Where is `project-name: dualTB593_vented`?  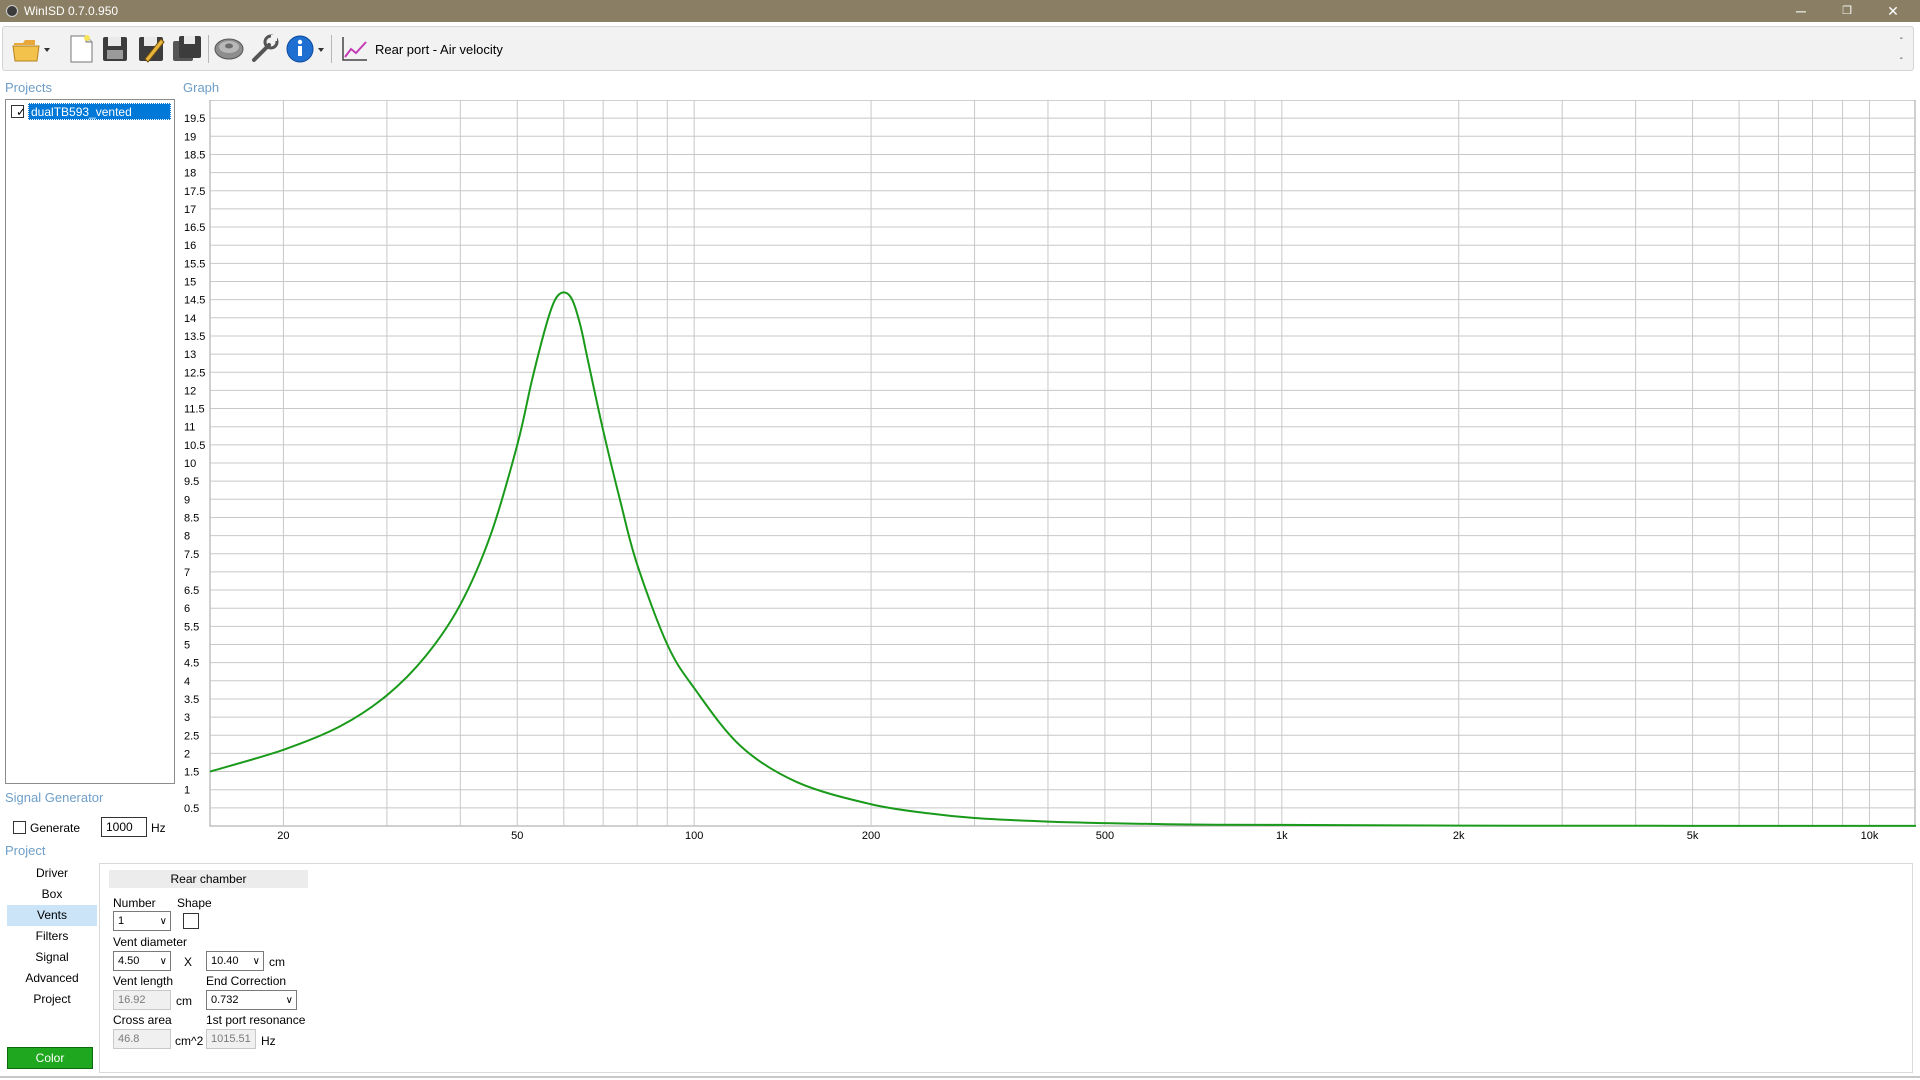
project-name: dualTB593_vented is located at coordinates (99, 111).